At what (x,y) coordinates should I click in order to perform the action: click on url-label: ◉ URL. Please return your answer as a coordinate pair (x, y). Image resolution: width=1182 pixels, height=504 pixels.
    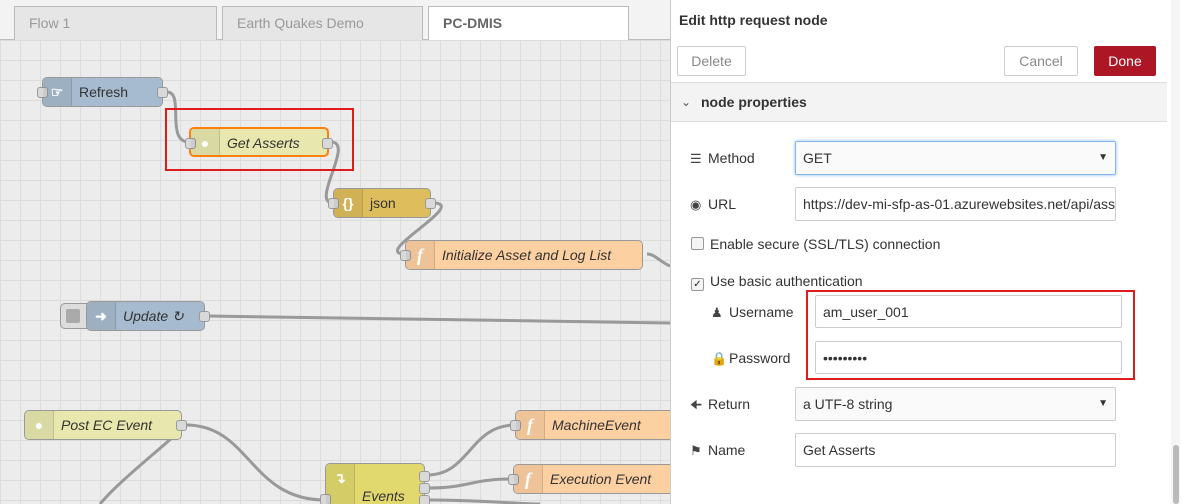
    Looking at the image, I should click on (713, 204).